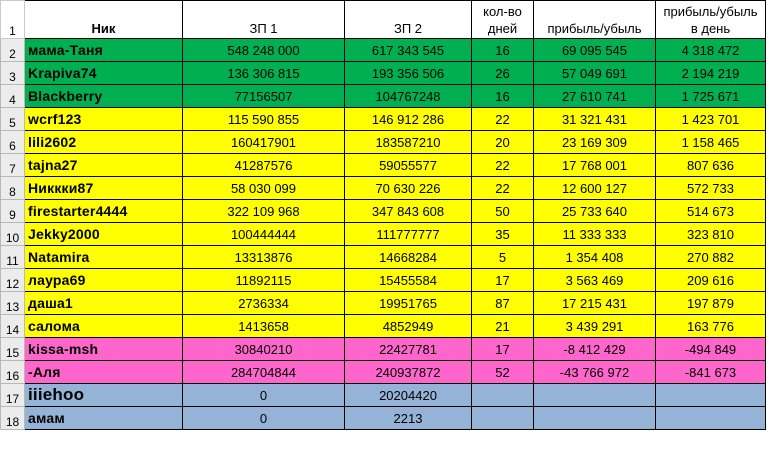 The width and height of the screenshot is (769, 453). Describe the element at coordinates (502, 73) in the screenshot. I see `cell-days: 26` at that location.